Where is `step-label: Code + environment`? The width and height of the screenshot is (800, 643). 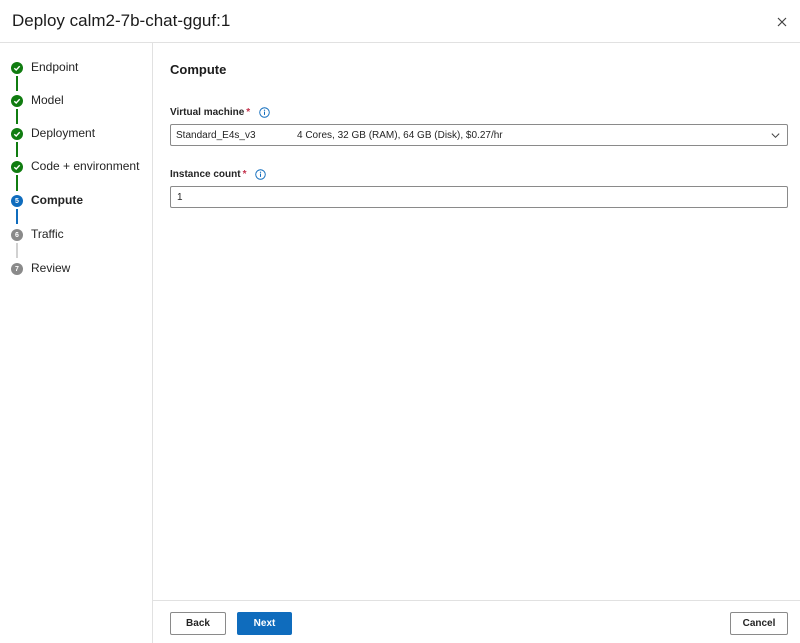 step-label: Code + environment is located at coordinates (85, 166).